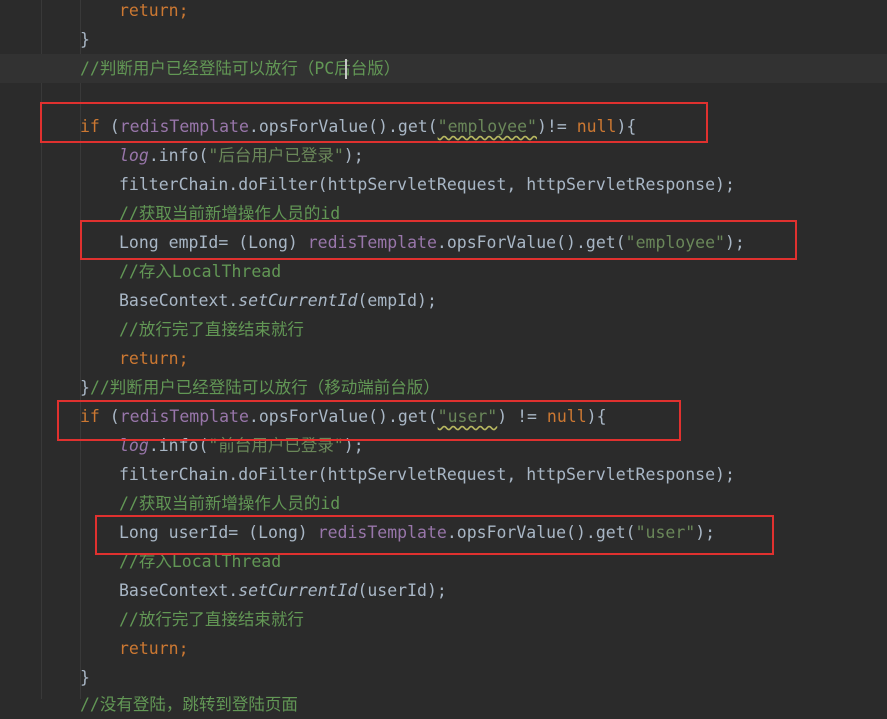  I want to click on code-line: //存入LocalThread, so click(443, 271).